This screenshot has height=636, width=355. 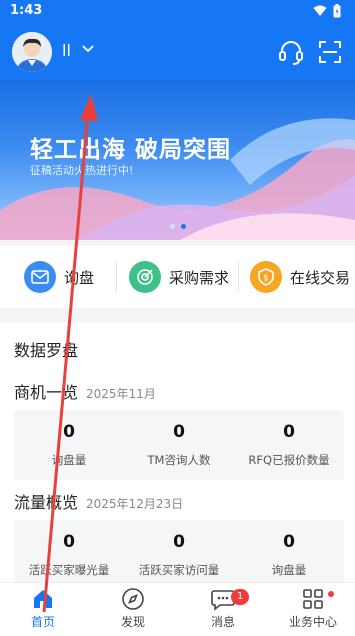 I want to click on status-time: 1:43, so click(x=26, y=10).